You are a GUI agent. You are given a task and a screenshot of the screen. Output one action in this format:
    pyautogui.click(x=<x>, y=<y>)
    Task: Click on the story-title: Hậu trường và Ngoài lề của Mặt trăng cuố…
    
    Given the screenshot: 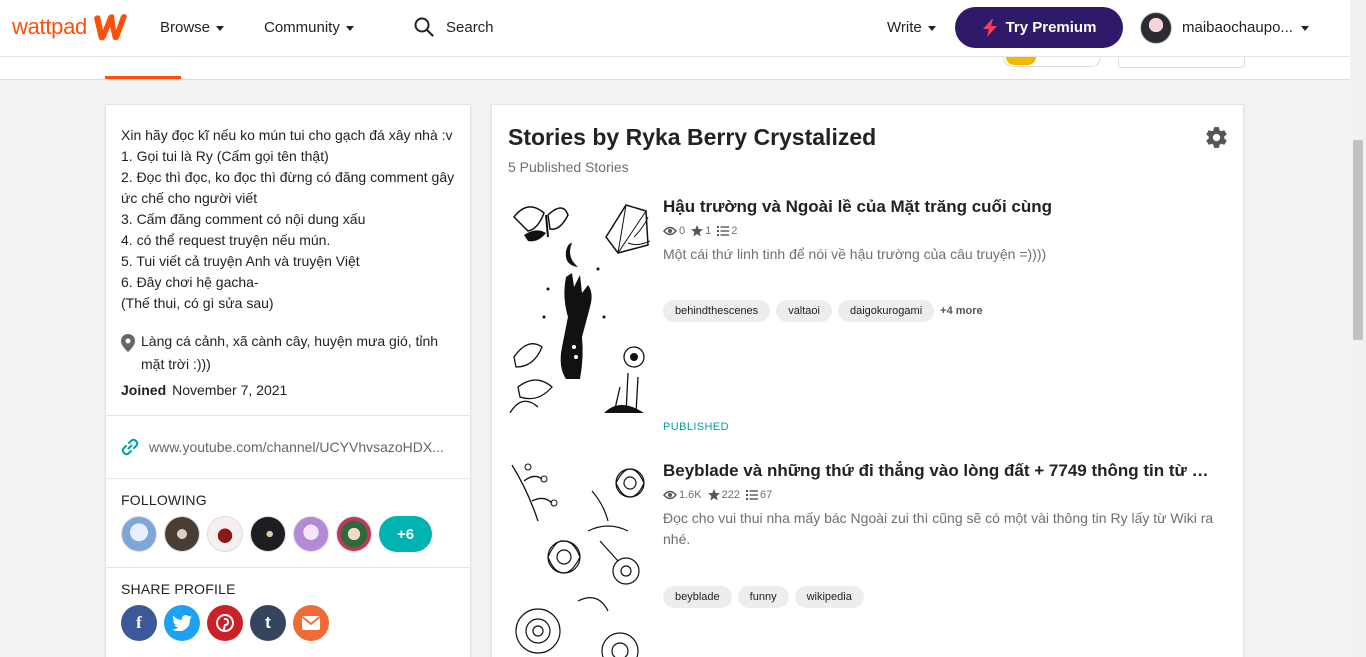 What is the action you would take?
    pyautogui.click(x=940, y=207)
    